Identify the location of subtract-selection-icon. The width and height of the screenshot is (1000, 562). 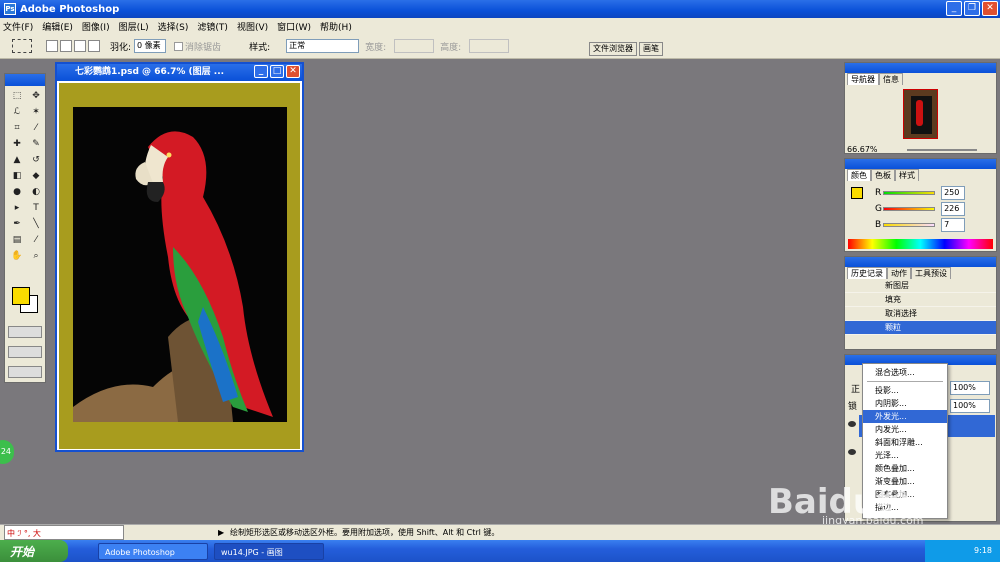
(80, 46).